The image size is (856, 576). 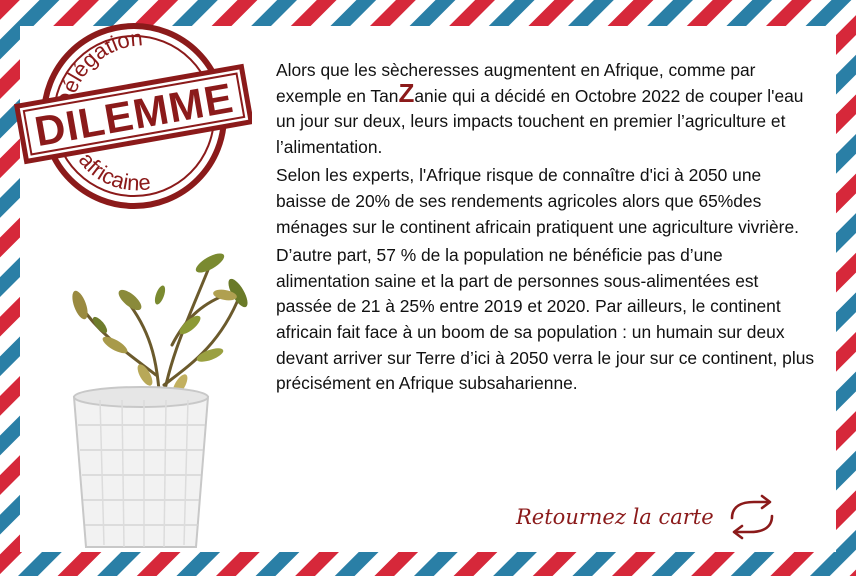 I want to click on delegation-stamp: Délégation DILEMME africaine, so click(x=132, y=116).